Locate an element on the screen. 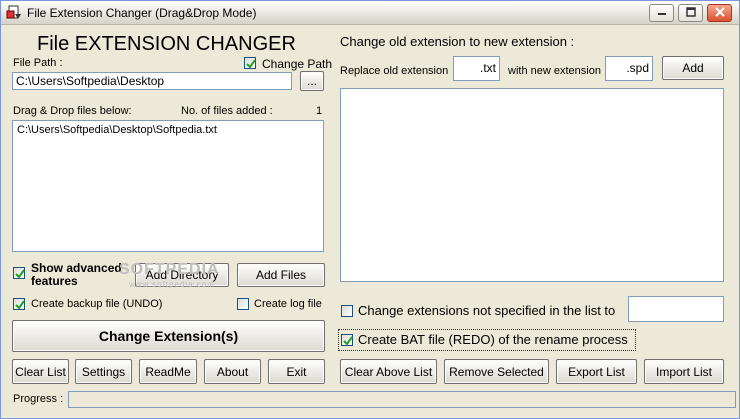 Image resolution: width=740 pixels, height=419 pixels. right-heading: Change old extension to new extension : is located at coordinates (457, 41).